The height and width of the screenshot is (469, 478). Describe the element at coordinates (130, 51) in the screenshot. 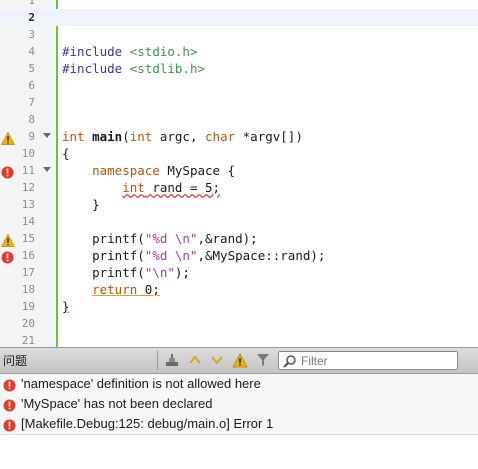

I see `code-text: #include <stdio.h>` at that location.